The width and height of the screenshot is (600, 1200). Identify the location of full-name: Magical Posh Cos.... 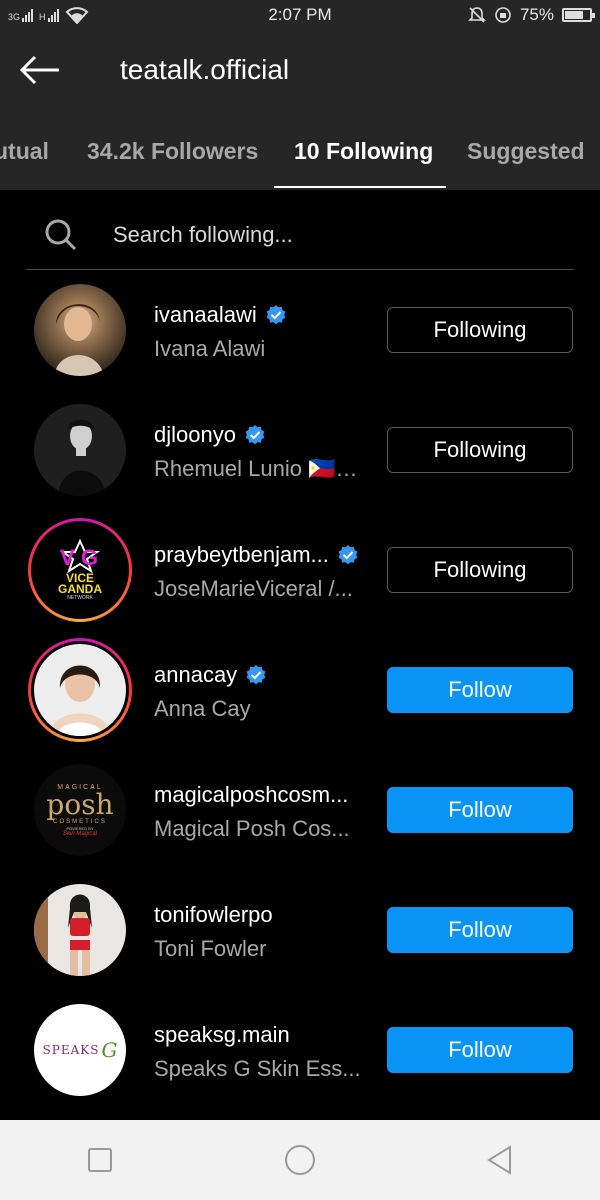
(252, 828).